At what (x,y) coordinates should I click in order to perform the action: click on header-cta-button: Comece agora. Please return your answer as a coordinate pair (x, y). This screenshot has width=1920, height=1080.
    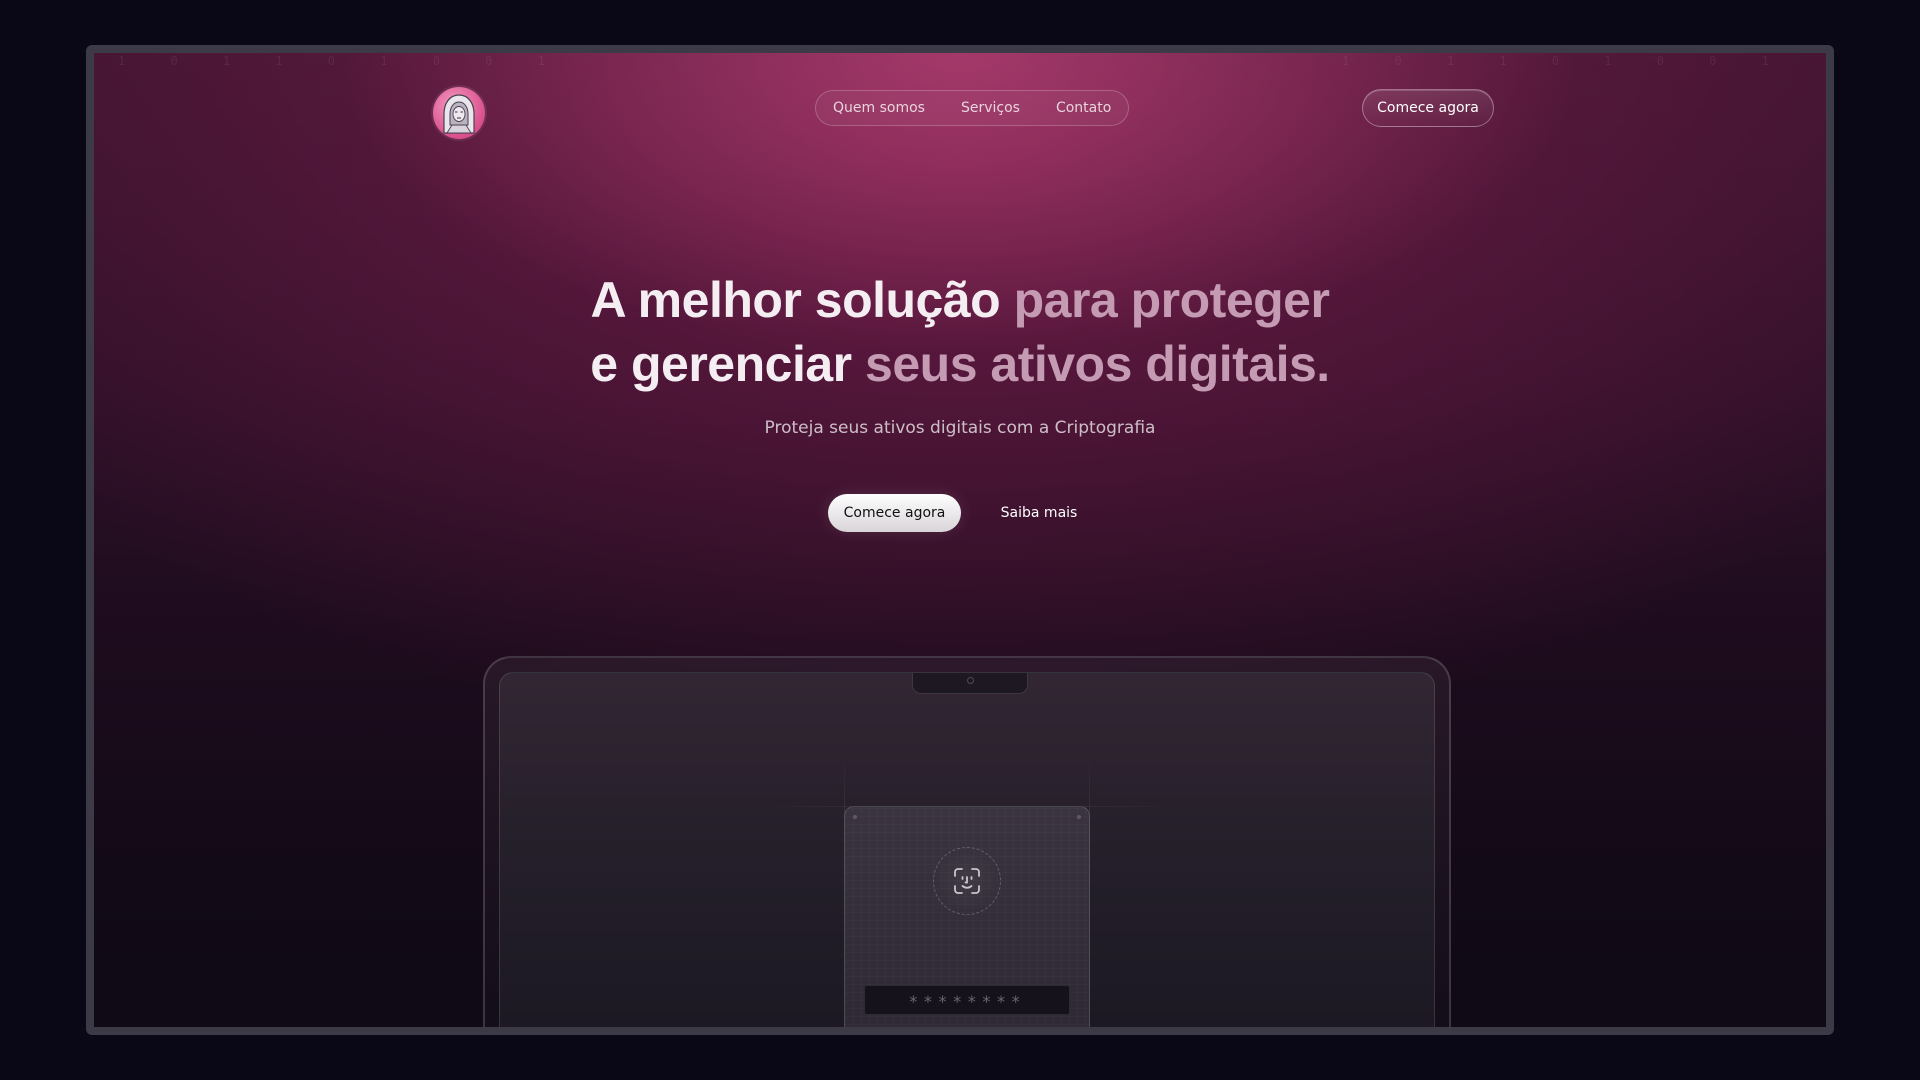
    Looking at the image, I should click on (1428, 108).